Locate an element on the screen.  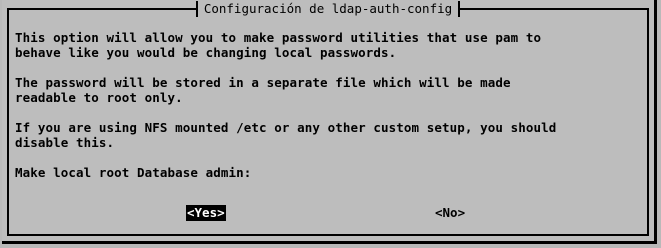
dialog-title: Configuración de ldap-auth-config is located at coordinates (328, 9).